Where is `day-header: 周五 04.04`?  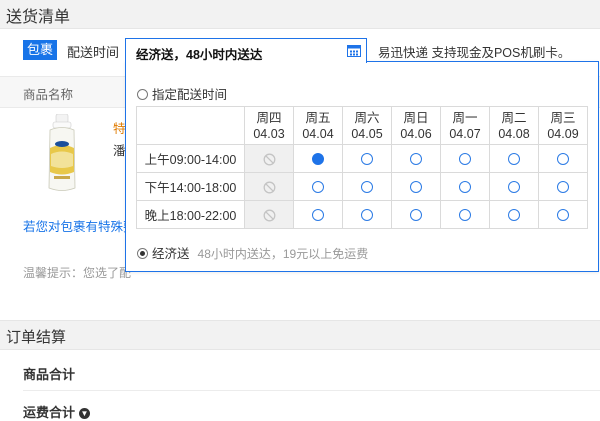 day-header: 周五 04.04 is located at coordinates (318, 125).